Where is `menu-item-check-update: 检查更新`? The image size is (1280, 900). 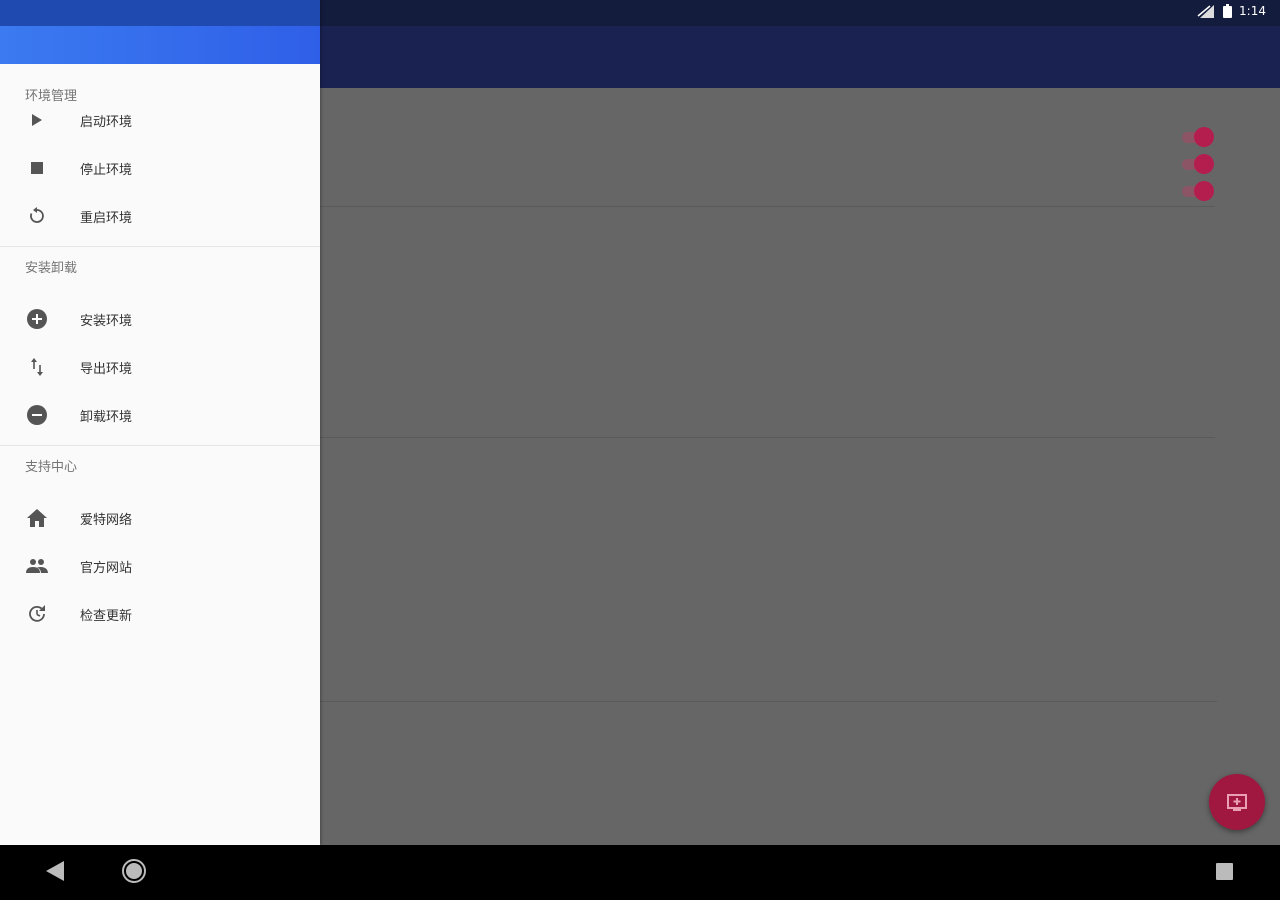
menu-item-check-update: 检查更新 is located at coordinates (160, 614).